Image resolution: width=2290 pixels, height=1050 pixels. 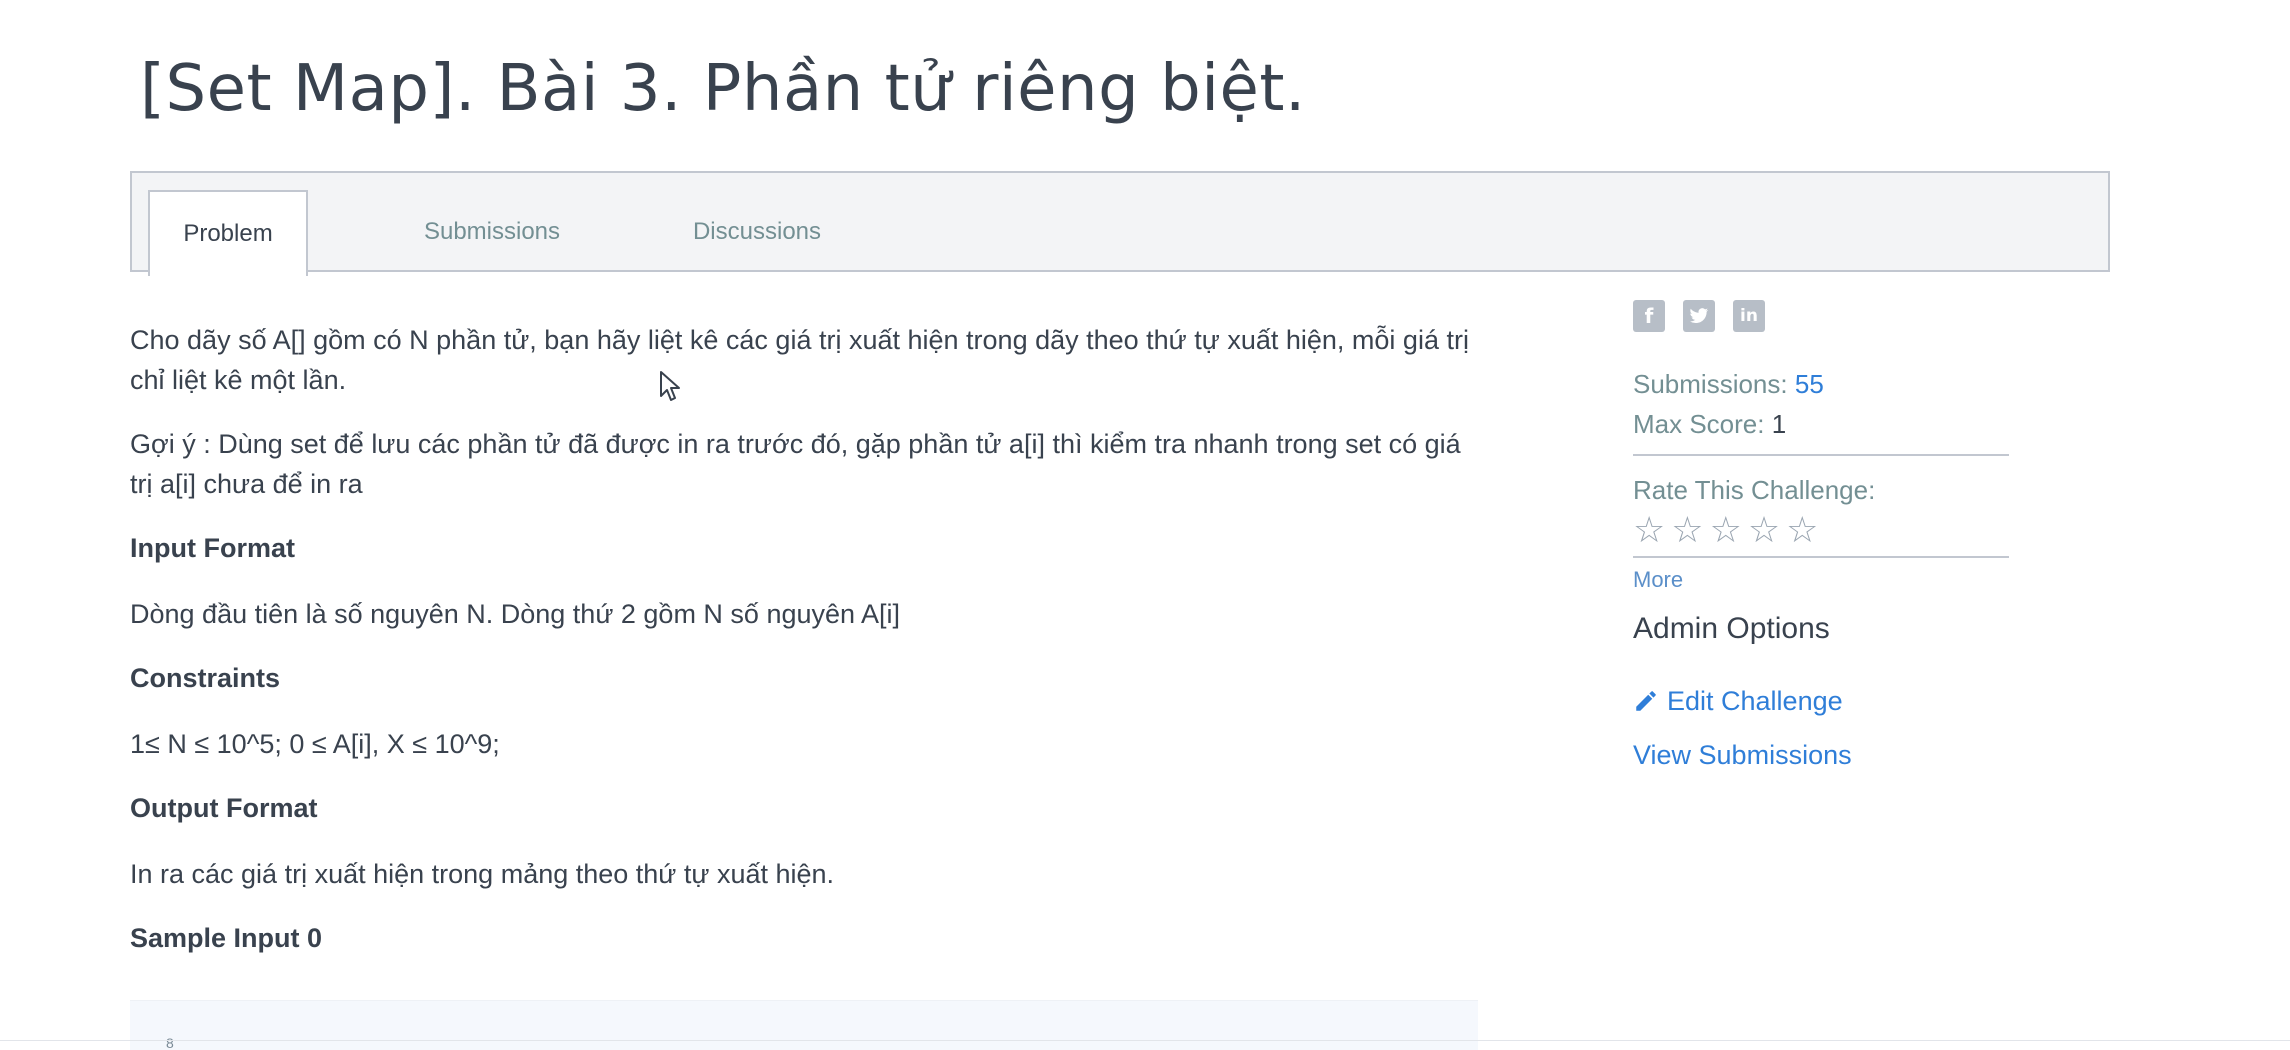 What do you see at coordinates (492, 232) in the screenshot?
I see `tab-submissions: Submissions` at bounding box center [492, 232].